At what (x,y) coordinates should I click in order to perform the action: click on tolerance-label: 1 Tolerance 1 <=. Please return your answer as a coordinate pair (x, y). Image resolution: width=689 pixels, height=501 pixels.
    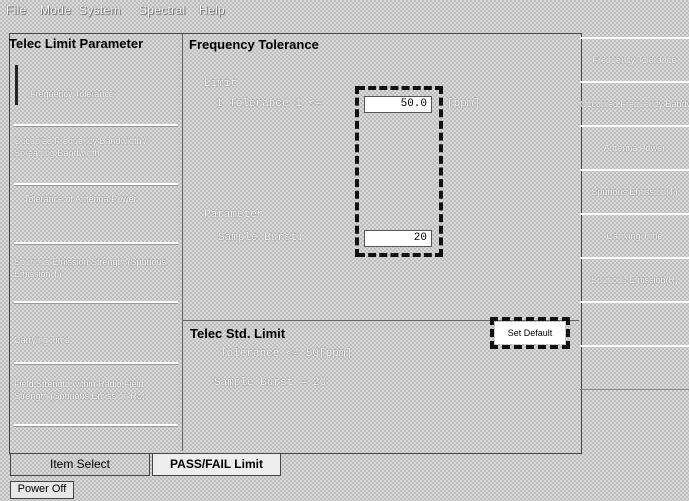
    Looking at the image, I should click on (269, 104).